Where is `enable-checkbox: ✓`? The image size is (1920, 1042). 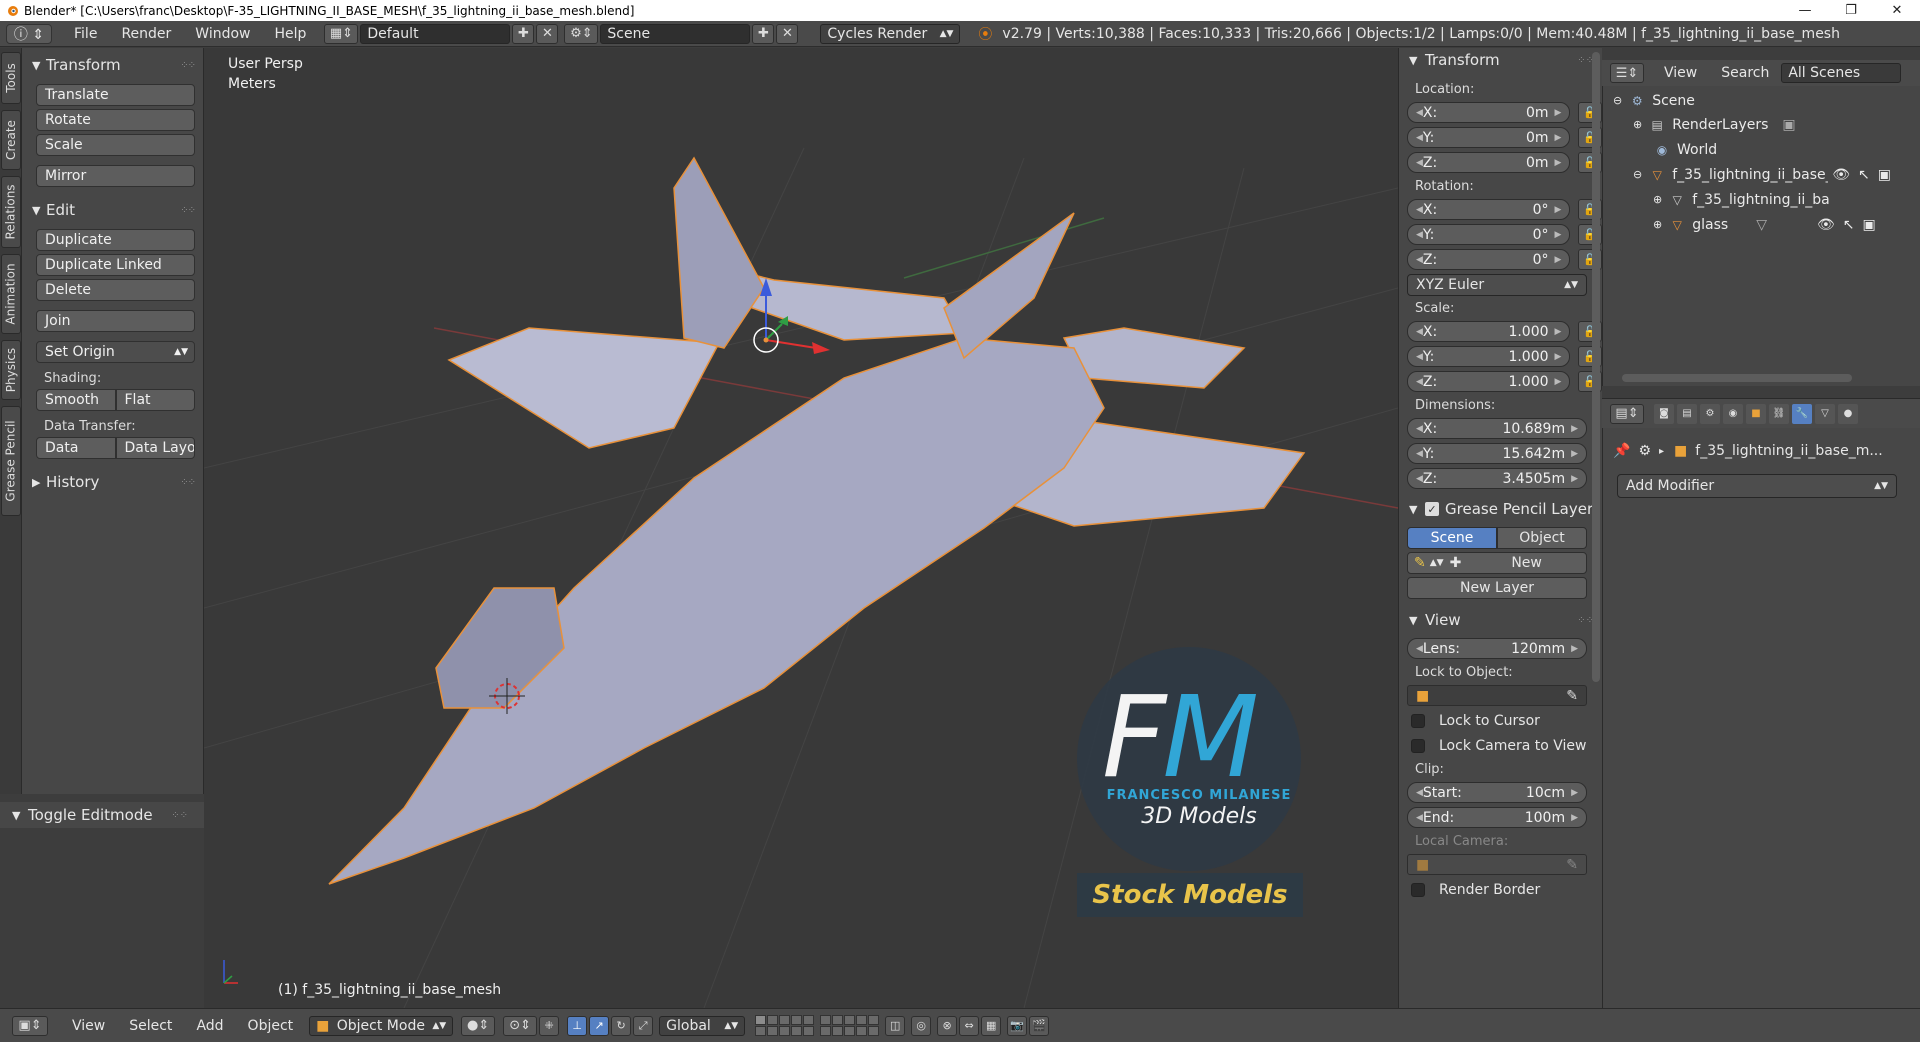
enable-checkbox: ✓ is located at coordinates (1432, 509).